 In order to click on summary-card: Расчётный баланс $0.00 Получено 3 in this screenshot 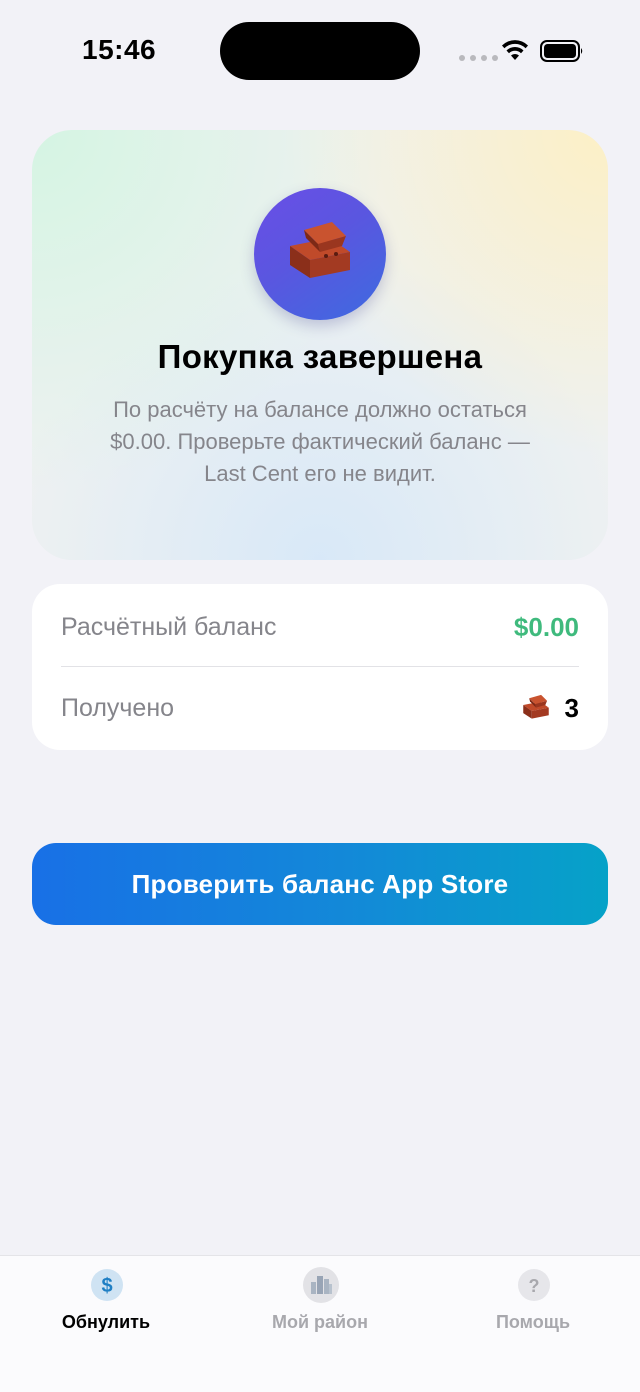, I will do `click(320, 667)`.